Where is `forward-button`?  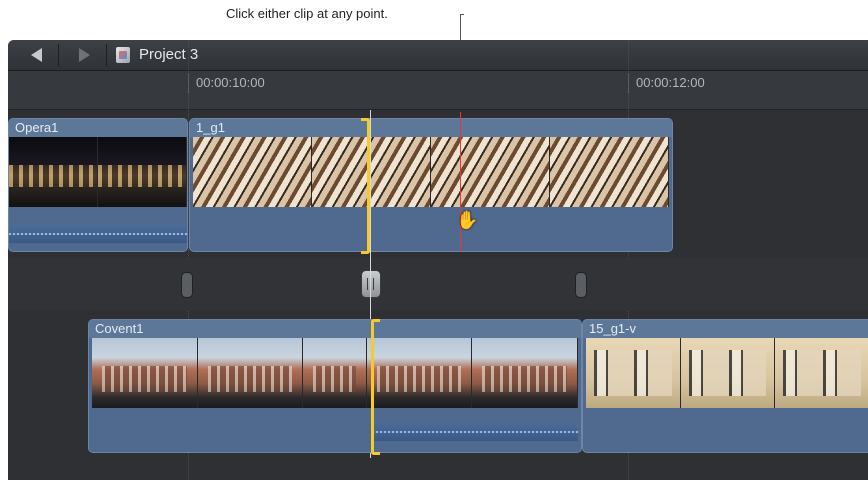
forward-button is located at coordinates (84, 55).